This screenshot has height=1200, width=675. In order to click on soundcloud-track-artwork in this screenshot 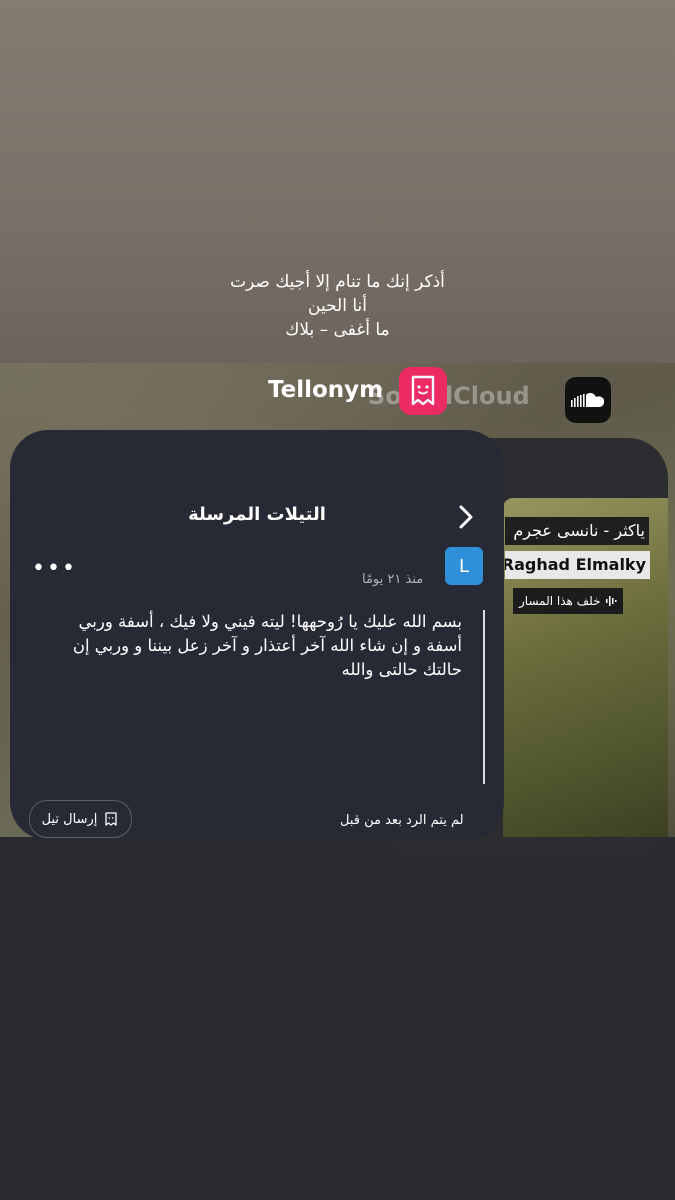, I will do `click(585, 667)`.